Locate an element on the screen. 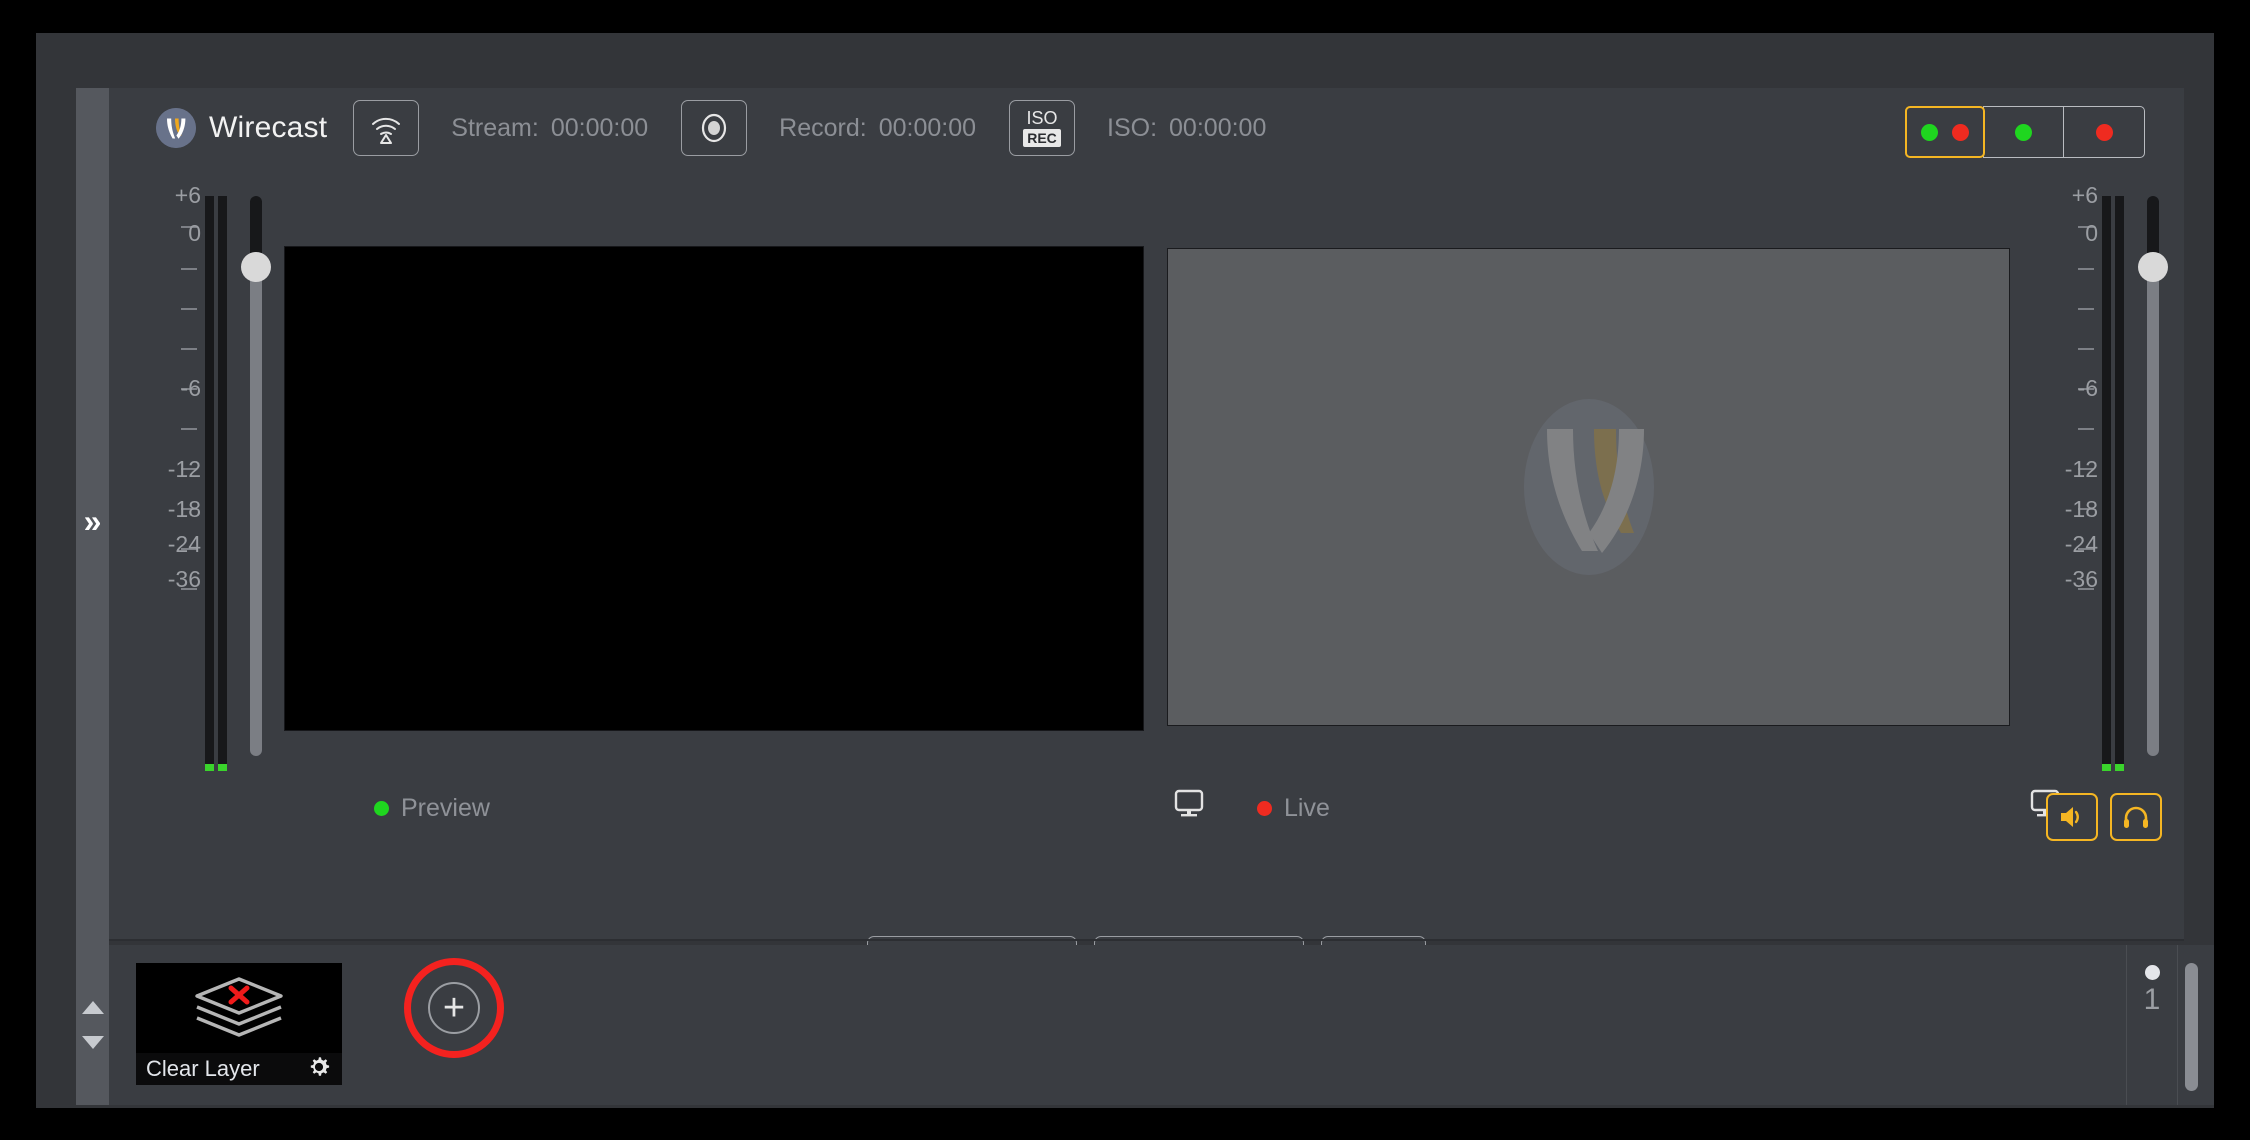  plus-icon: + is located at coordinates (454, 1008).